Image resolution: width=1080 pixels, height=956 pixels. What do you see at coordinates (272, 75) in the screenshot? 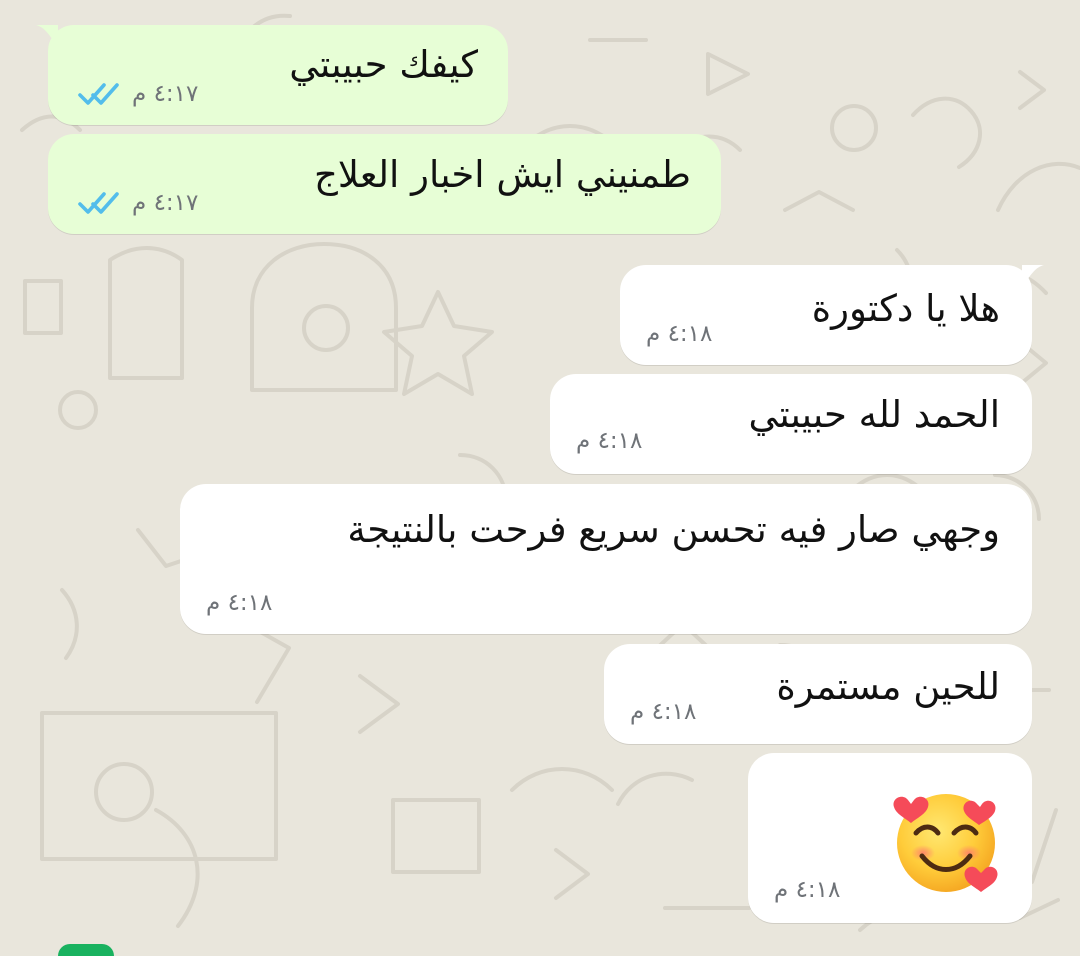
I see `message-bubble-outgoing: كيفك حبيبتي ٤:١٧ م` at bounding box center [272, 75].